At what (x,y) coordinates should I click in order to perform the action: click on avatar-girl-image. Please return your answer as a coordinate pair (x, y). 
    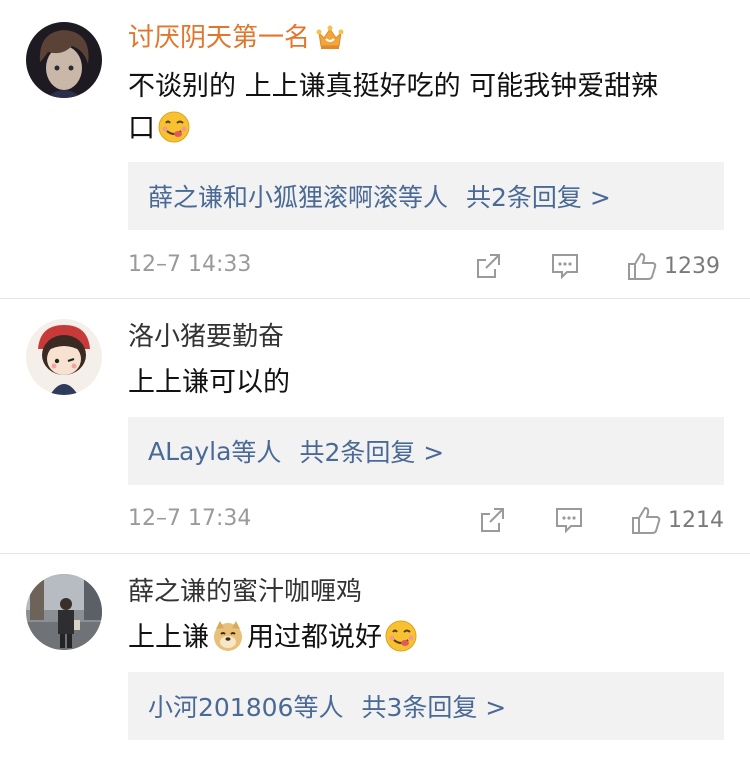
    Looking at the image, I should click on (64, 357).